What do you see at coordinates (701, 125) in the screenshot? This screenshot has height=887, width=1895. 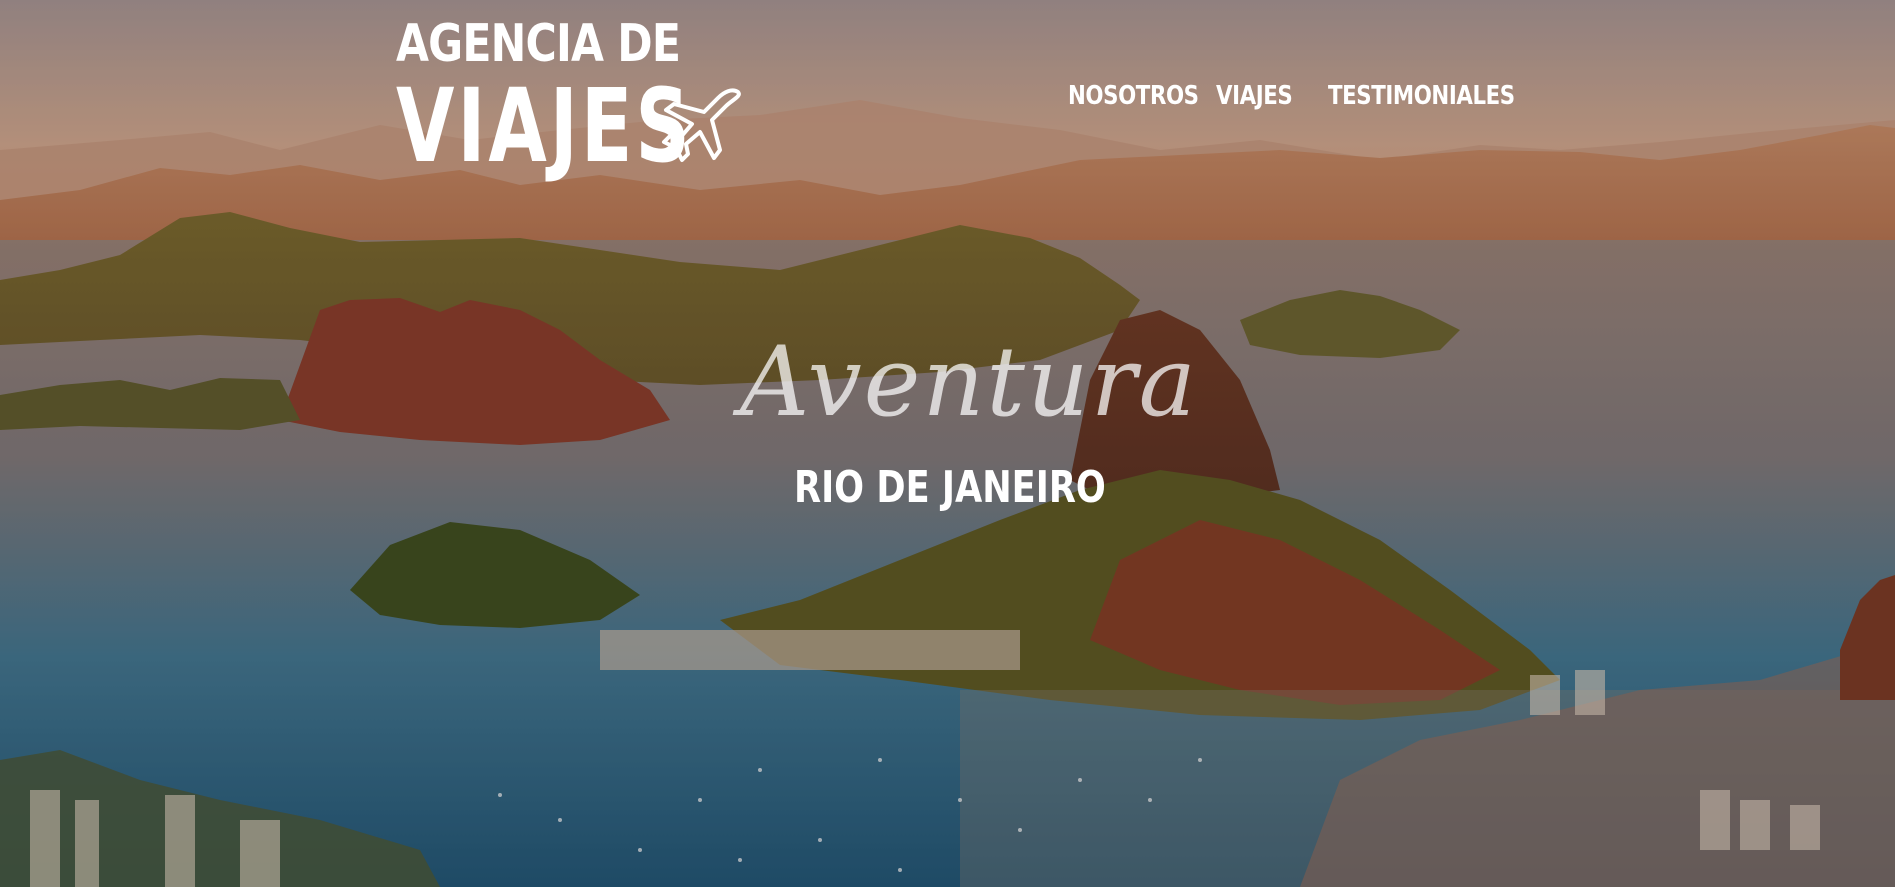 I see `airplane-icon` at bounding box center [701, 125].